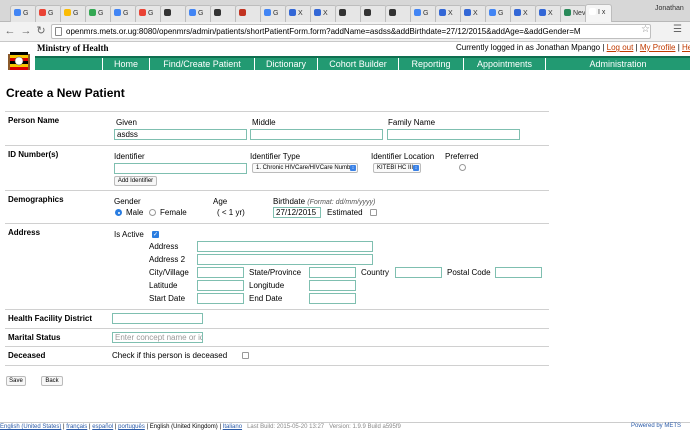 The image size is (690, 431). Describe the element at coordinates (157, 337) in the screenshot. I see `marital-status-input: Enter concept name or id` at that location.